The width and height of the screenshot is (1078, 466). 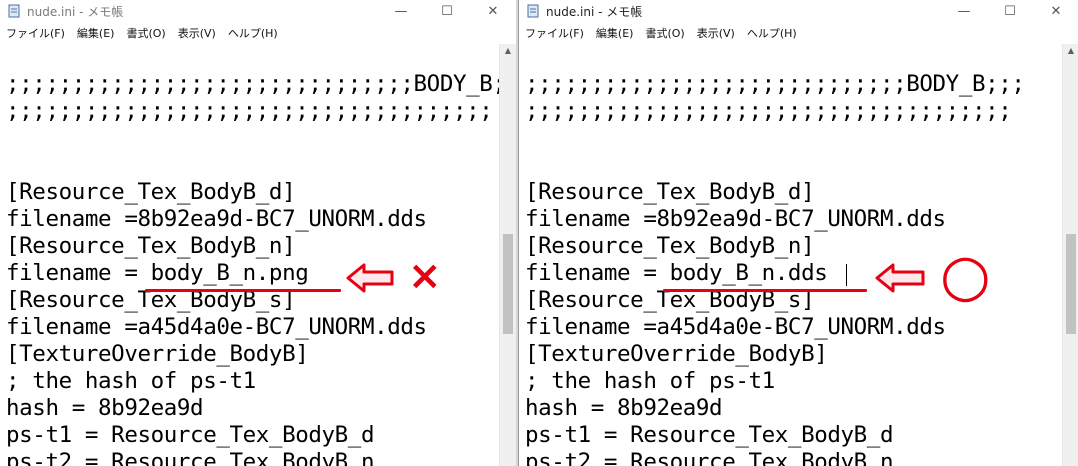 What do you see at coordinates (846, 275) in the screenshot?
I see `text-caret` at bounding box center [846, 275].